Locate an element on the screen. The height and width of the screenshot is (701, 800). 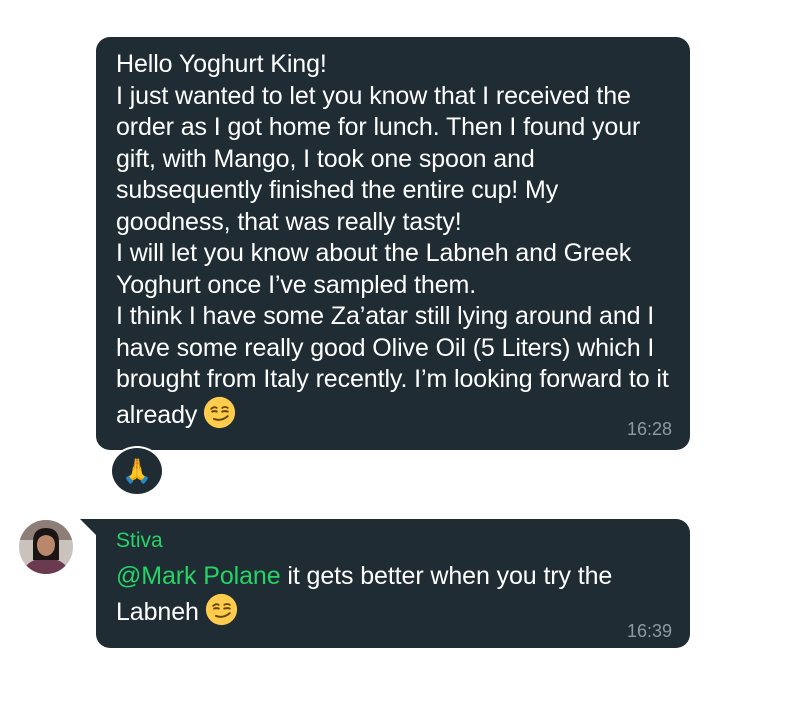
sender-name: Stiva is located at coordinates (393, 541).